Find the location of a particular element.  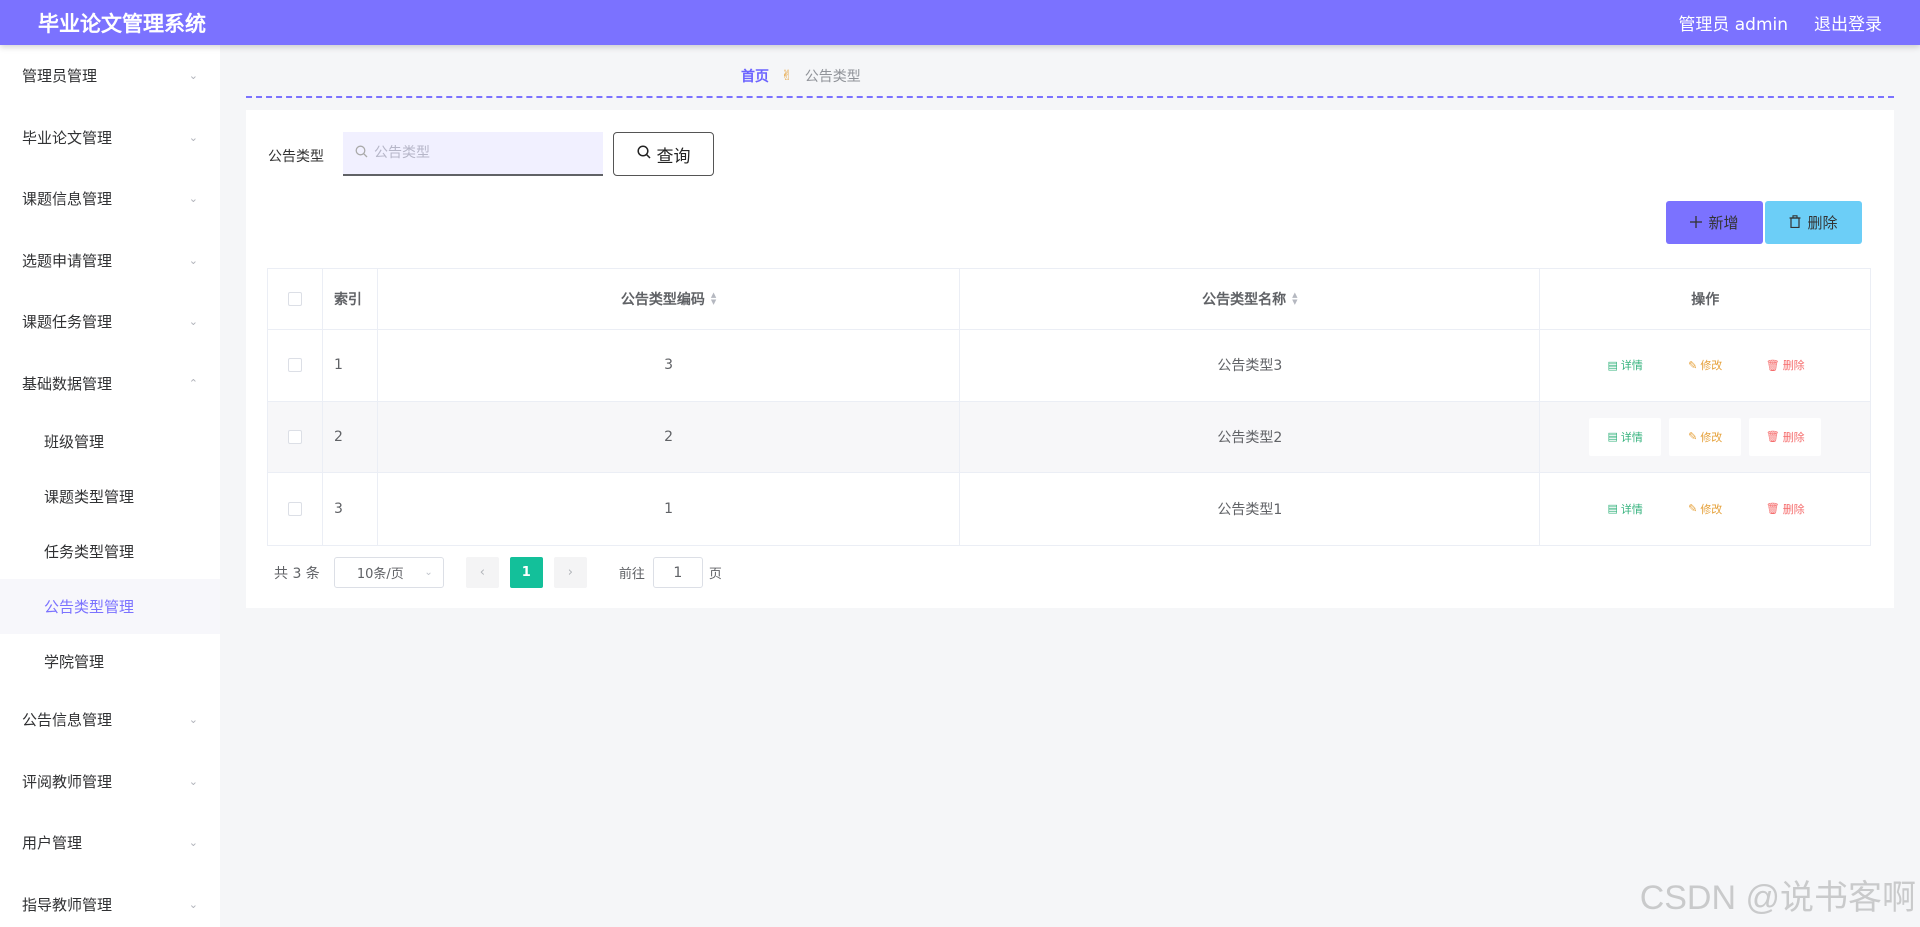

select-all-checkbox is located at coordinates (294, 299).